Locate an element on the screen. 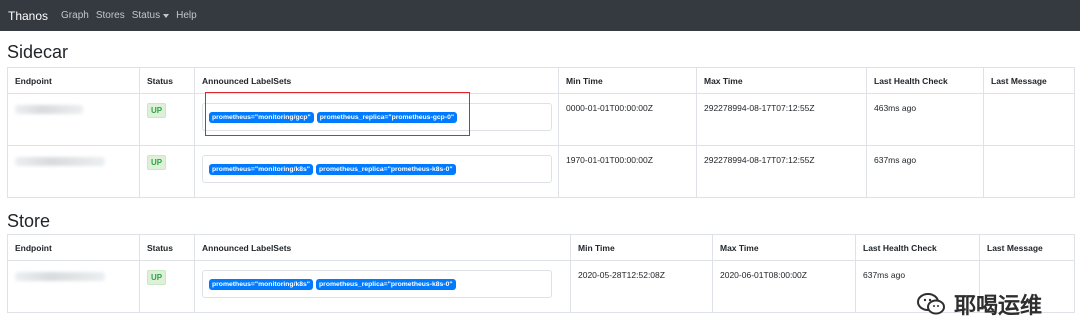 Image resolution: width=1080 pixels, height=334 pixels. watermark: 耶喝运维 is located at coordinates (979, 304).